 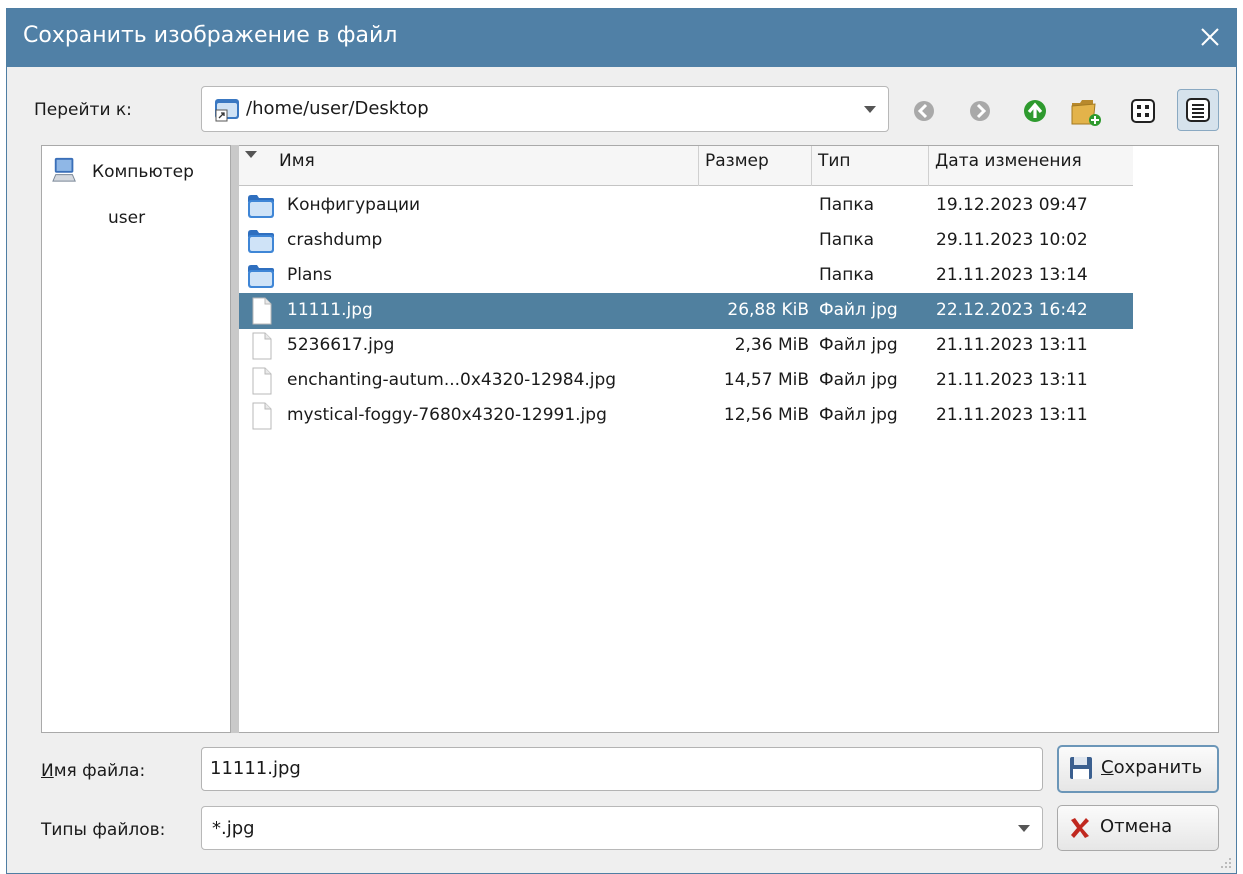 I want to click on back-icon, so click(x=924, y=111).